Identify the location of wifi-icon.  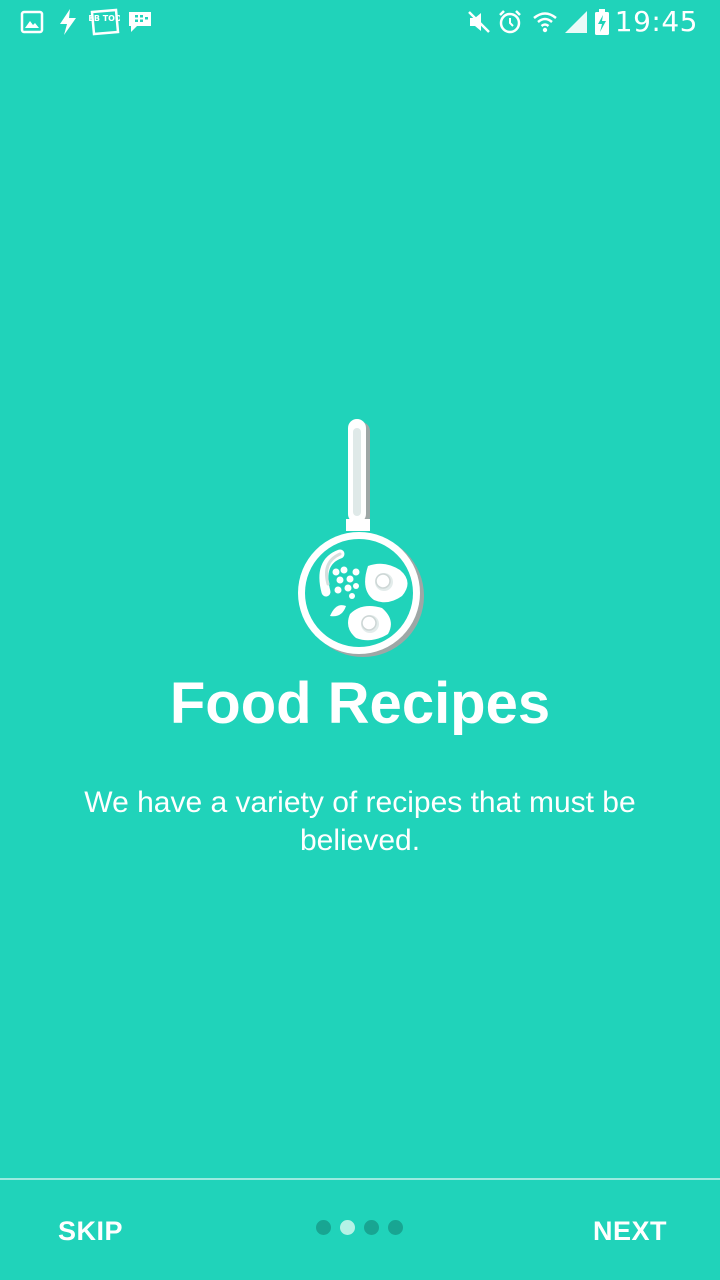
(545, 22).